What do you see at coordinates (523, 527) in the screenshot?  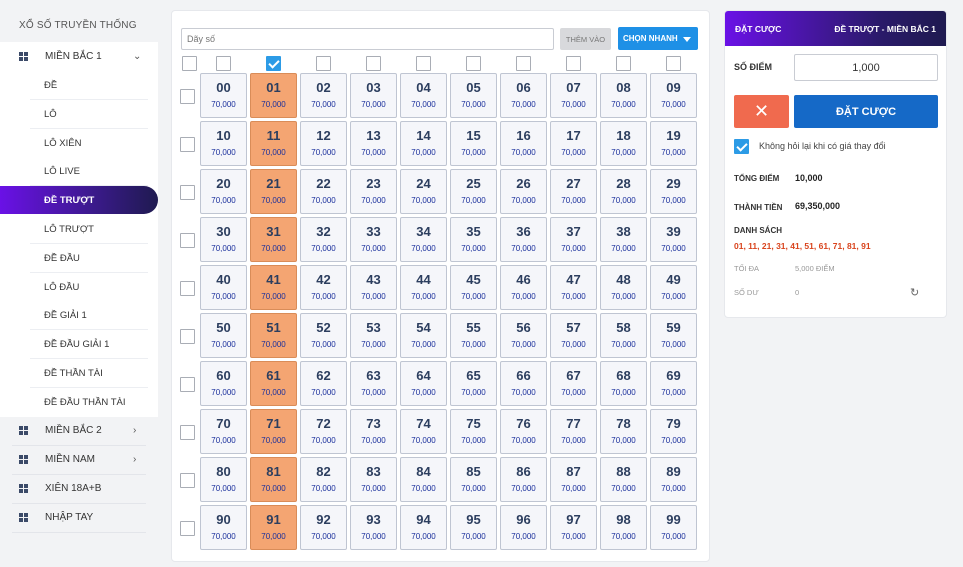 I see `number-cell: 96 70,000` at bounding box center [523, 527].